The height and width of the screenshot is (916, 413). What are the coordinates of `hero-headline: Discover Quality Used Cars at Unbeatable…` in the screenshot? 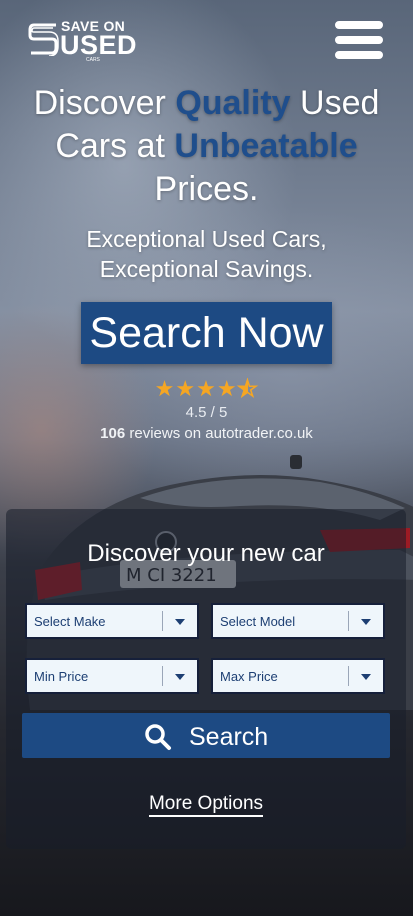 It's located at (206, 146).